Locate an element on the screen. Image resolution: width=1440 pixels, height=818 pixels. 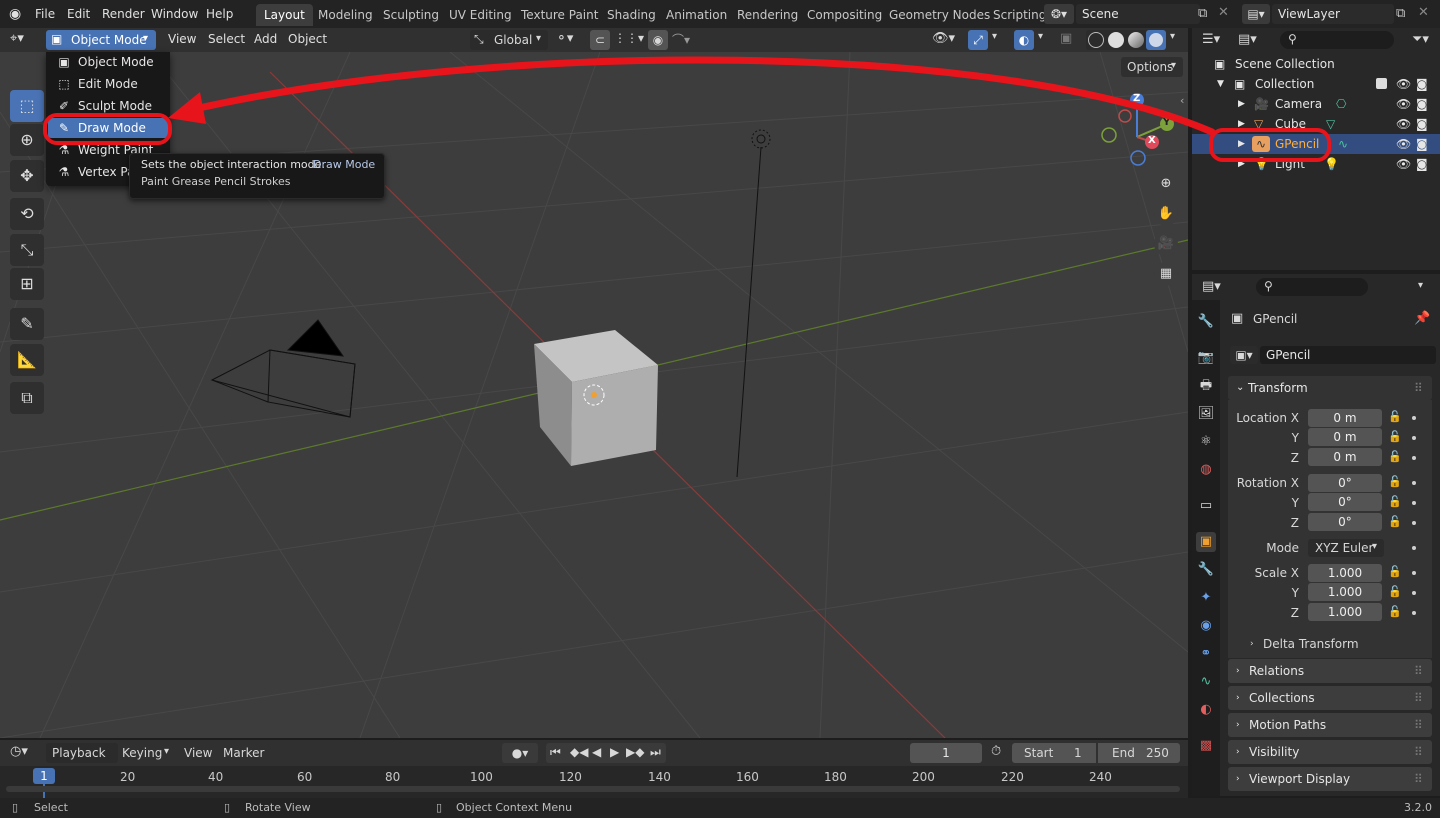
perspective-grid-icon: ▦ is located at coordinates (1166, 274).